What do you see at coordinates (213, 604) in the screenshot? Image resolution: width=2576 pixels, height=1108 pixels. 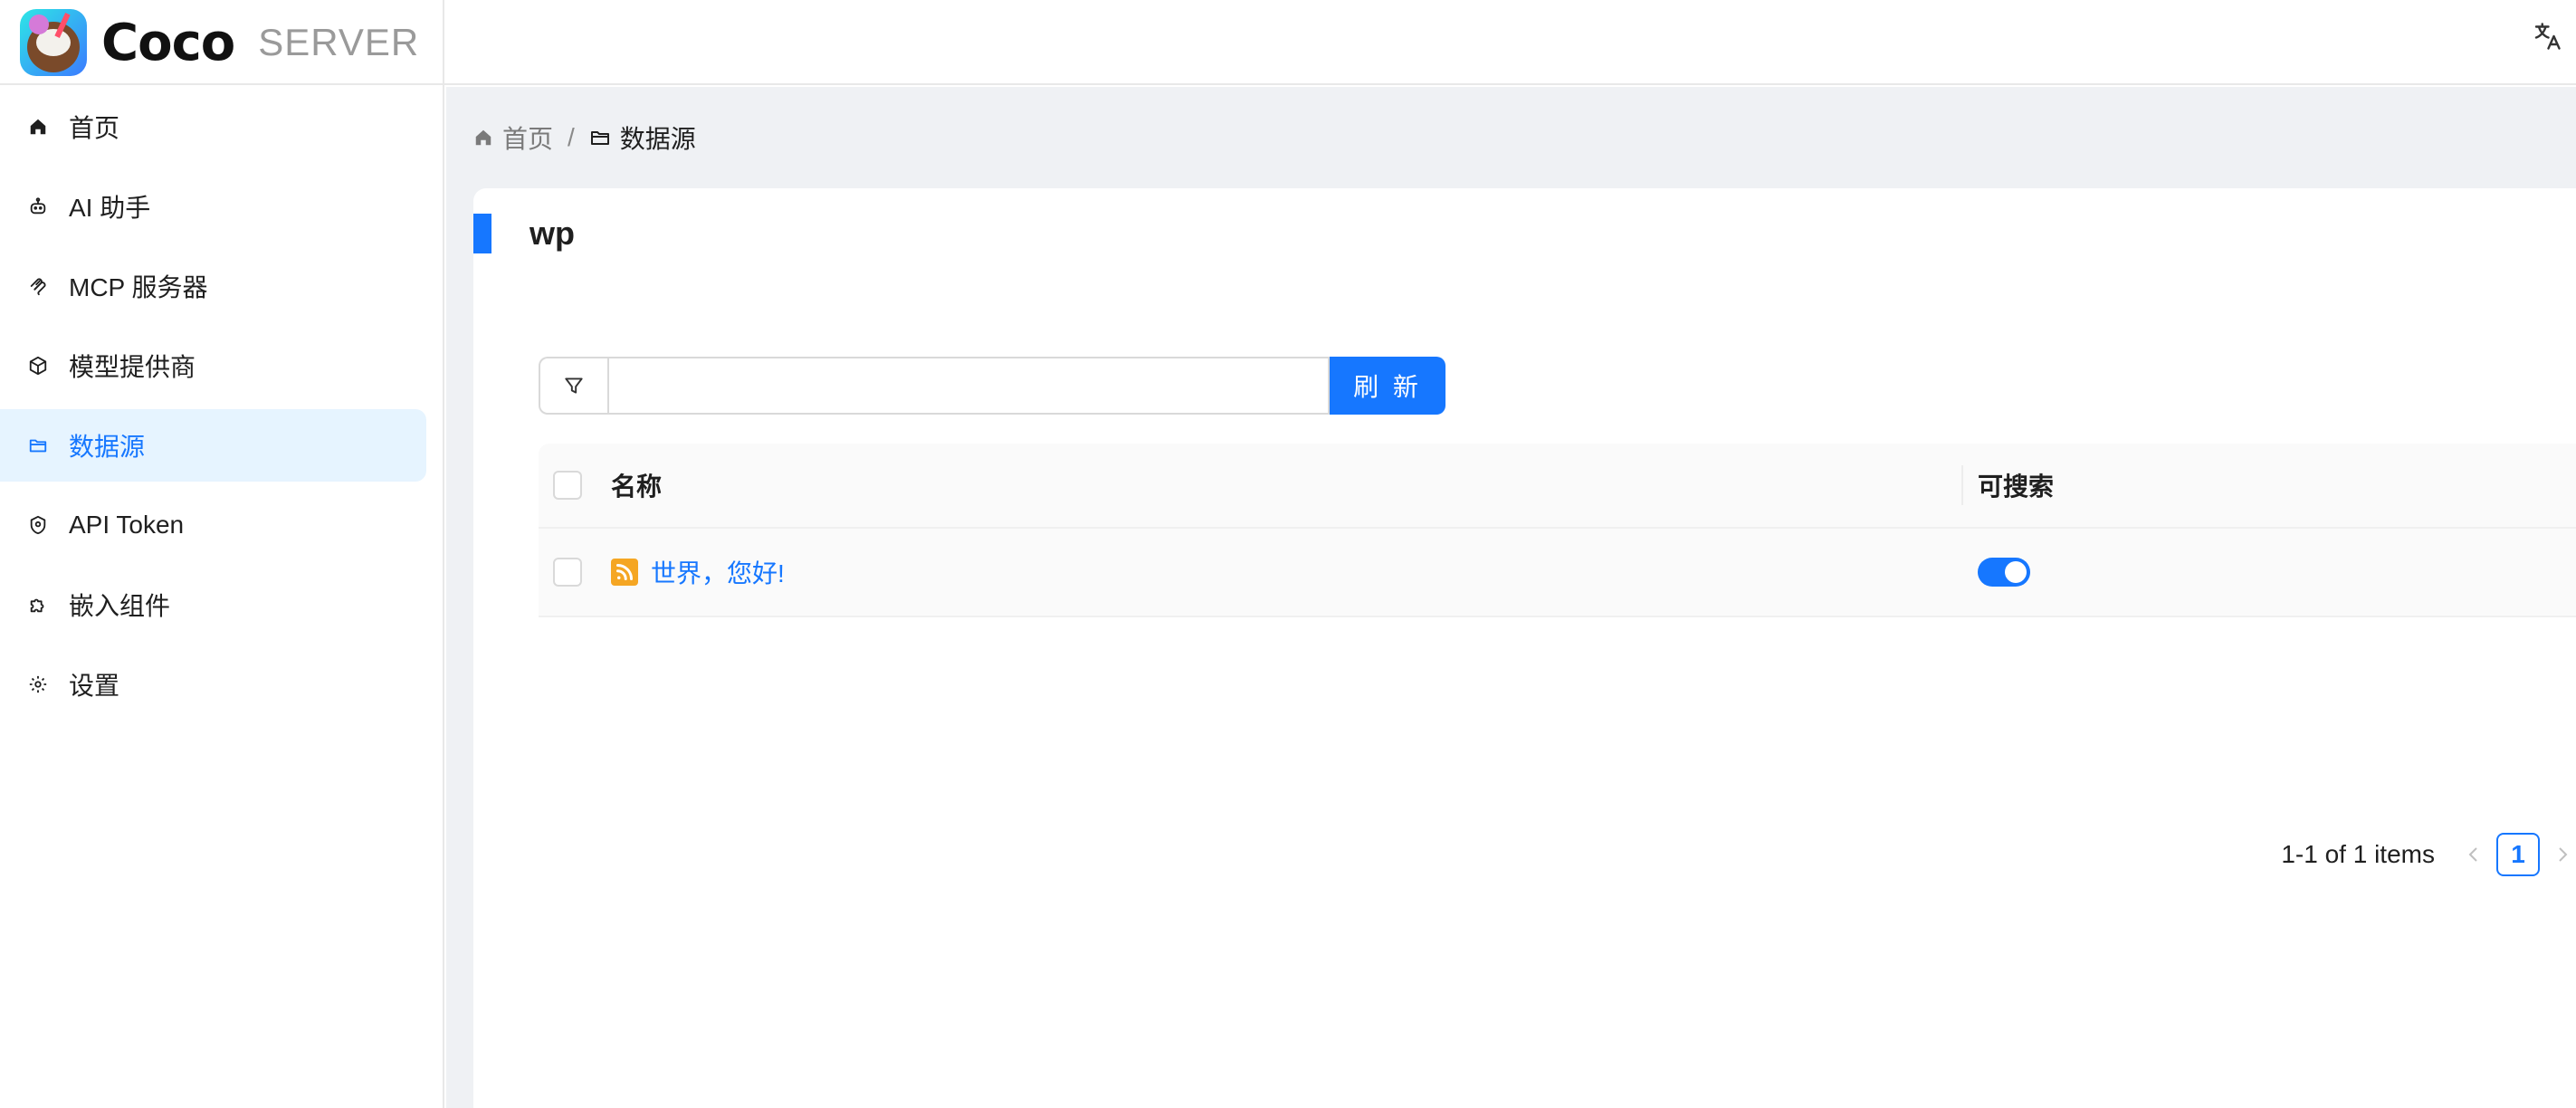 I see `sidebar-item-embed-widget: 嵌入组件` at bounding box center [213, 604].